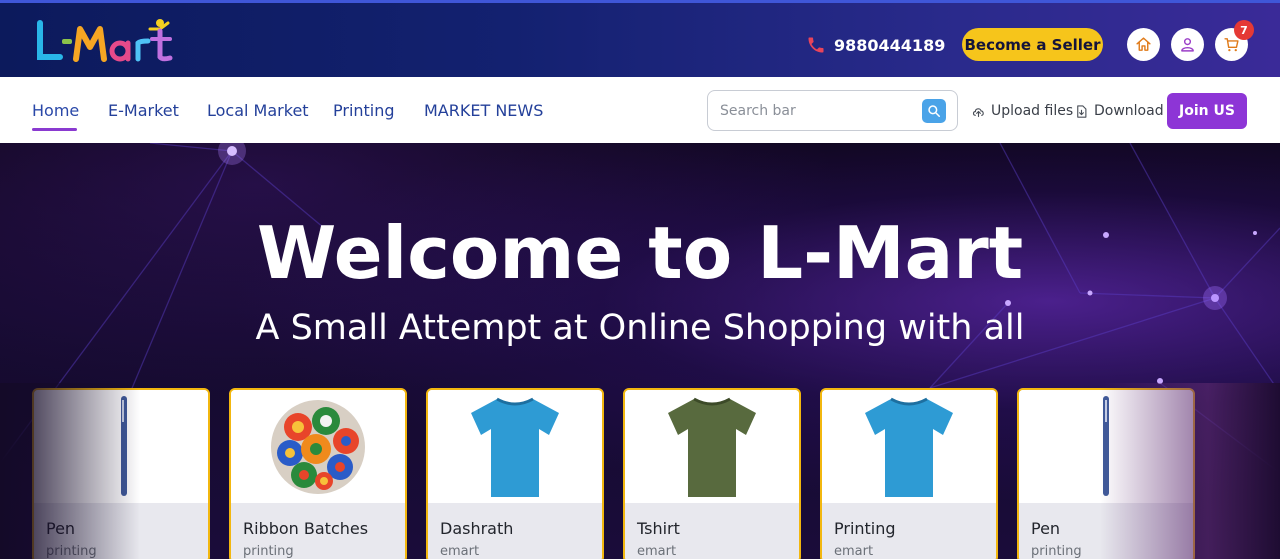 This screenshot has height=559, width=1280. Describe the element at coordinates (1244, 30) in the screenshot. I see `cart-count-badge: 7` at that location.